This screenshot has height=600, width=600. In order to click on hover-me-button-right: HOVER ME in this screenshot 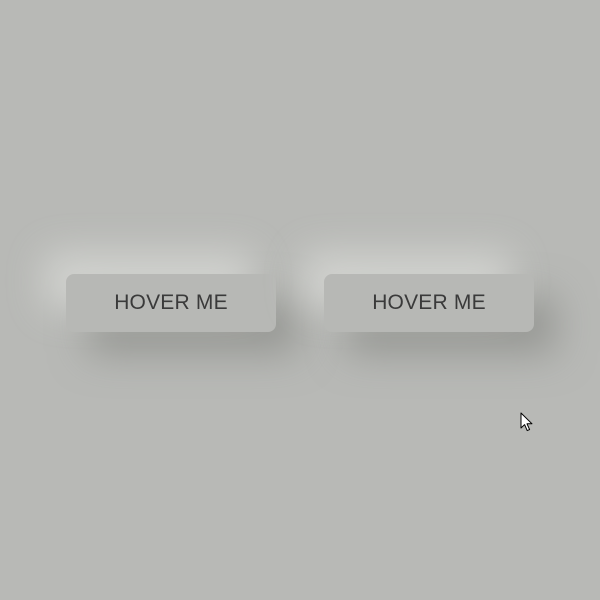, I will do `click(429, 303)`.